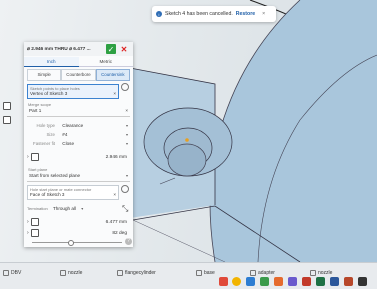 This screenshot has width=377, height=289. I want to click on merge-scope-field: Part 1 ×, so click(78, 112).